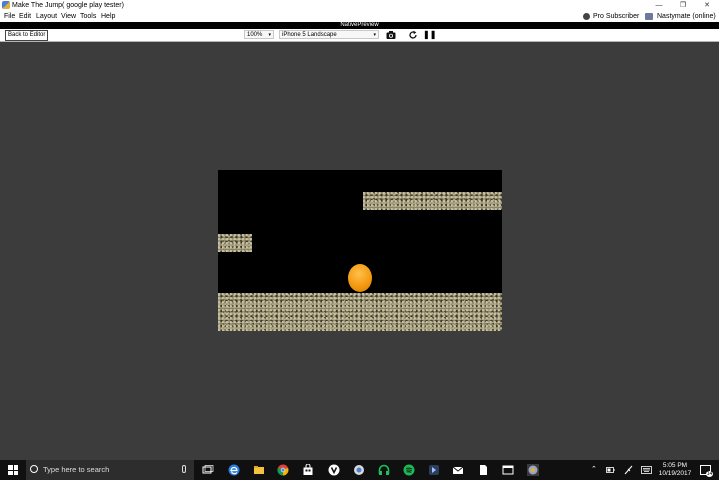 Image resolution: width=719 pixels, height=480 pixels. What do you see at coordinates (628, 470) in the screenshot?
I see `network-icon` at bounding box center [628, 470].